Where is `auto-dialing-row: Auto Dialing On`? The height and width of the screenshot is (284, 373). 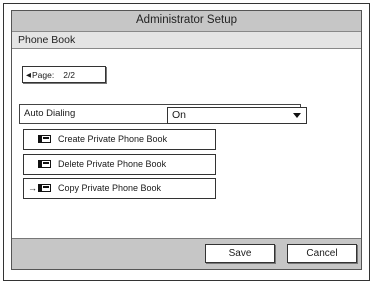
auto-dialing-row: Auto Dialing On is located at coordinates (163, 114).